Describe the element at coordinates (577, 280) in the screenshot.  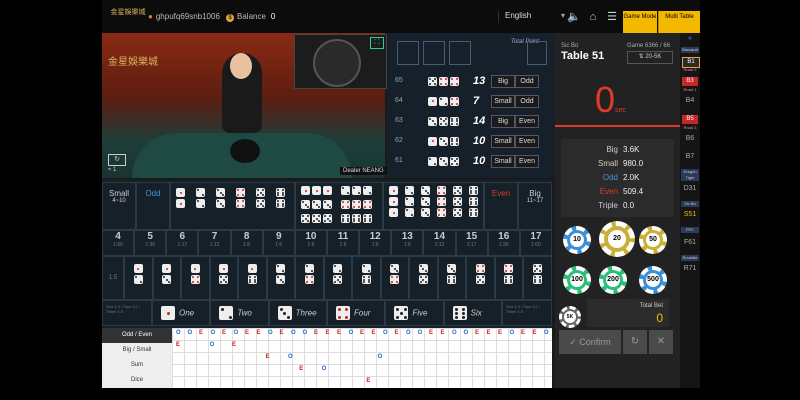
I see `chip-100: 100` at that location.